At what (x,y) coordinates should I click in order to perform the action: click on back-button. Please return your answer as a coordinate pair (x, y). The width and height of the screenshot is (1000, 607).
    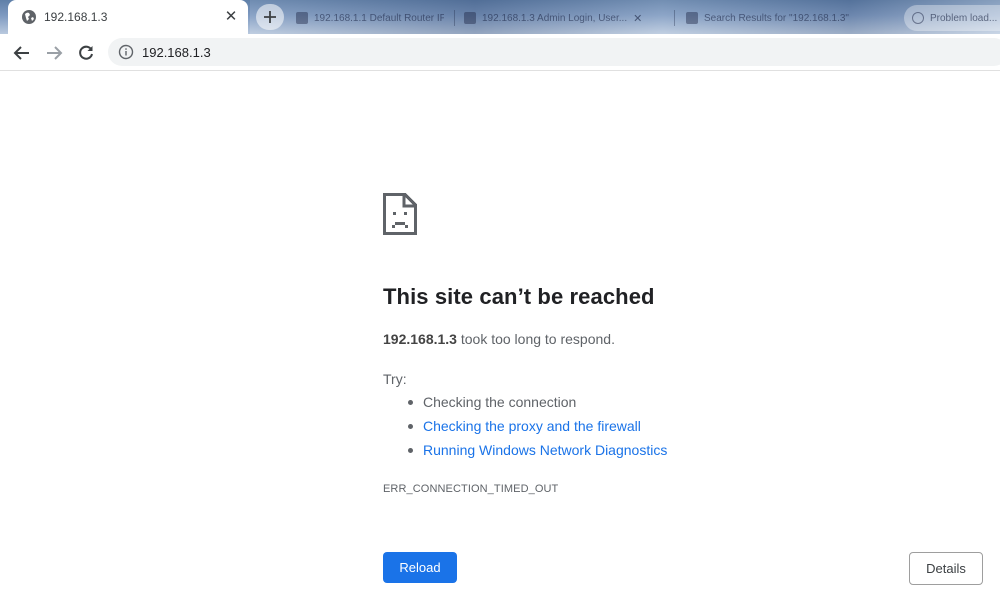
    Looking at the image, I should click on (22, 53).